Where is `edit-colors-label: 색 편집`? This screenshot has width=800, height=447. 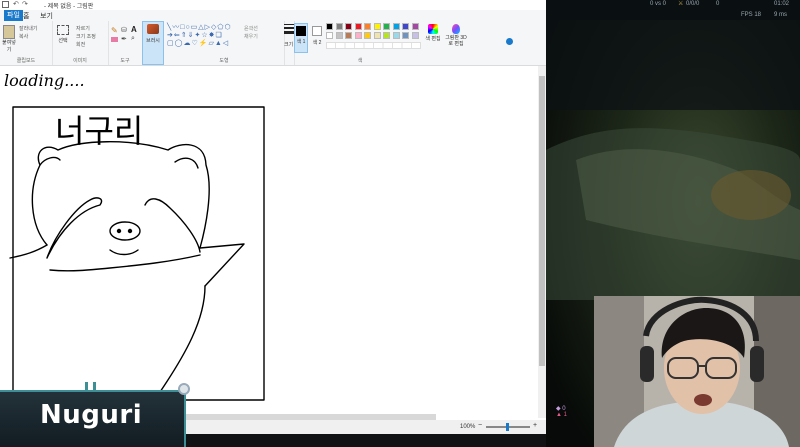 edit-colors-label: 색 편집 is located at coordinates (433, 39).